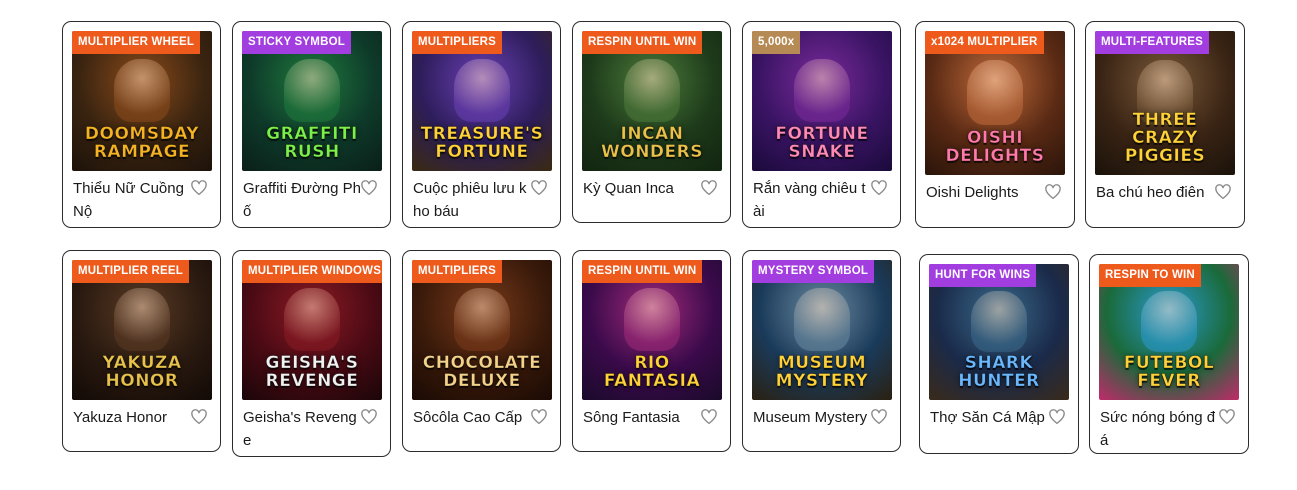 The image size is (1297, 490). What do you see at coordinates (132, 200) in the screenshot?
I see `game-title: Thiểu Nữ Cuồng Nộ` at bounding box center [132, 200].